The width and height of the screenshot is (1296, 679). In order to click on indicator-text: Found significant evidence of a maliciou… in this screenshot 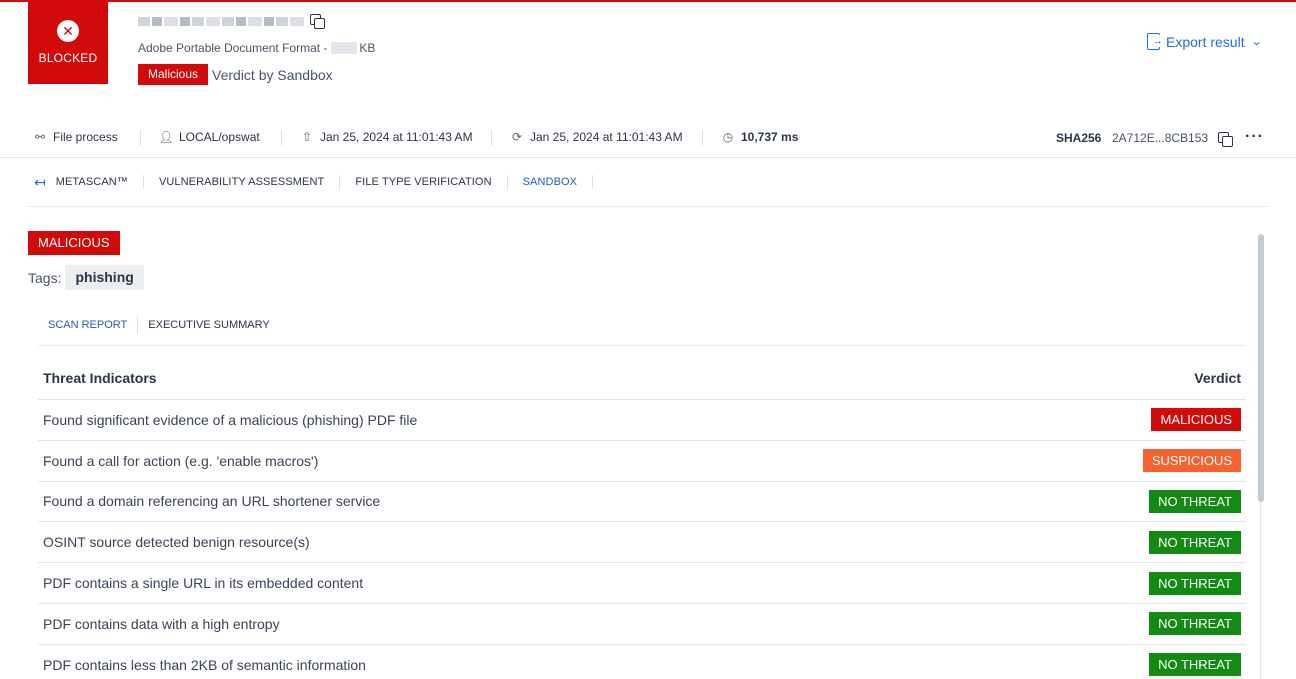, I will do `click(230, 419)`.